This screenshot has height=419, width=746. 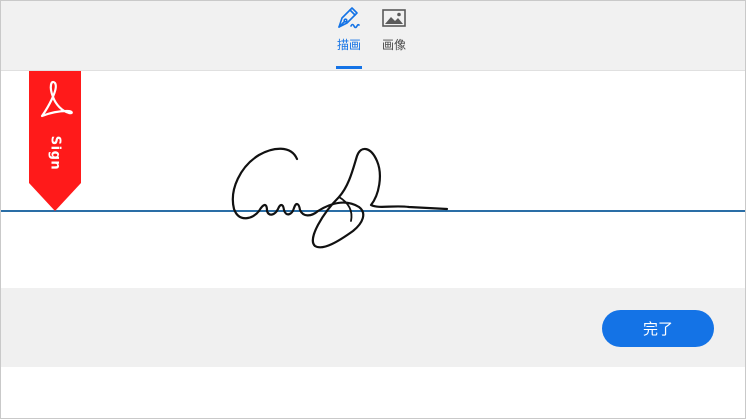 I want to click on tab-draw: 描画, so click(x=349, y=35).